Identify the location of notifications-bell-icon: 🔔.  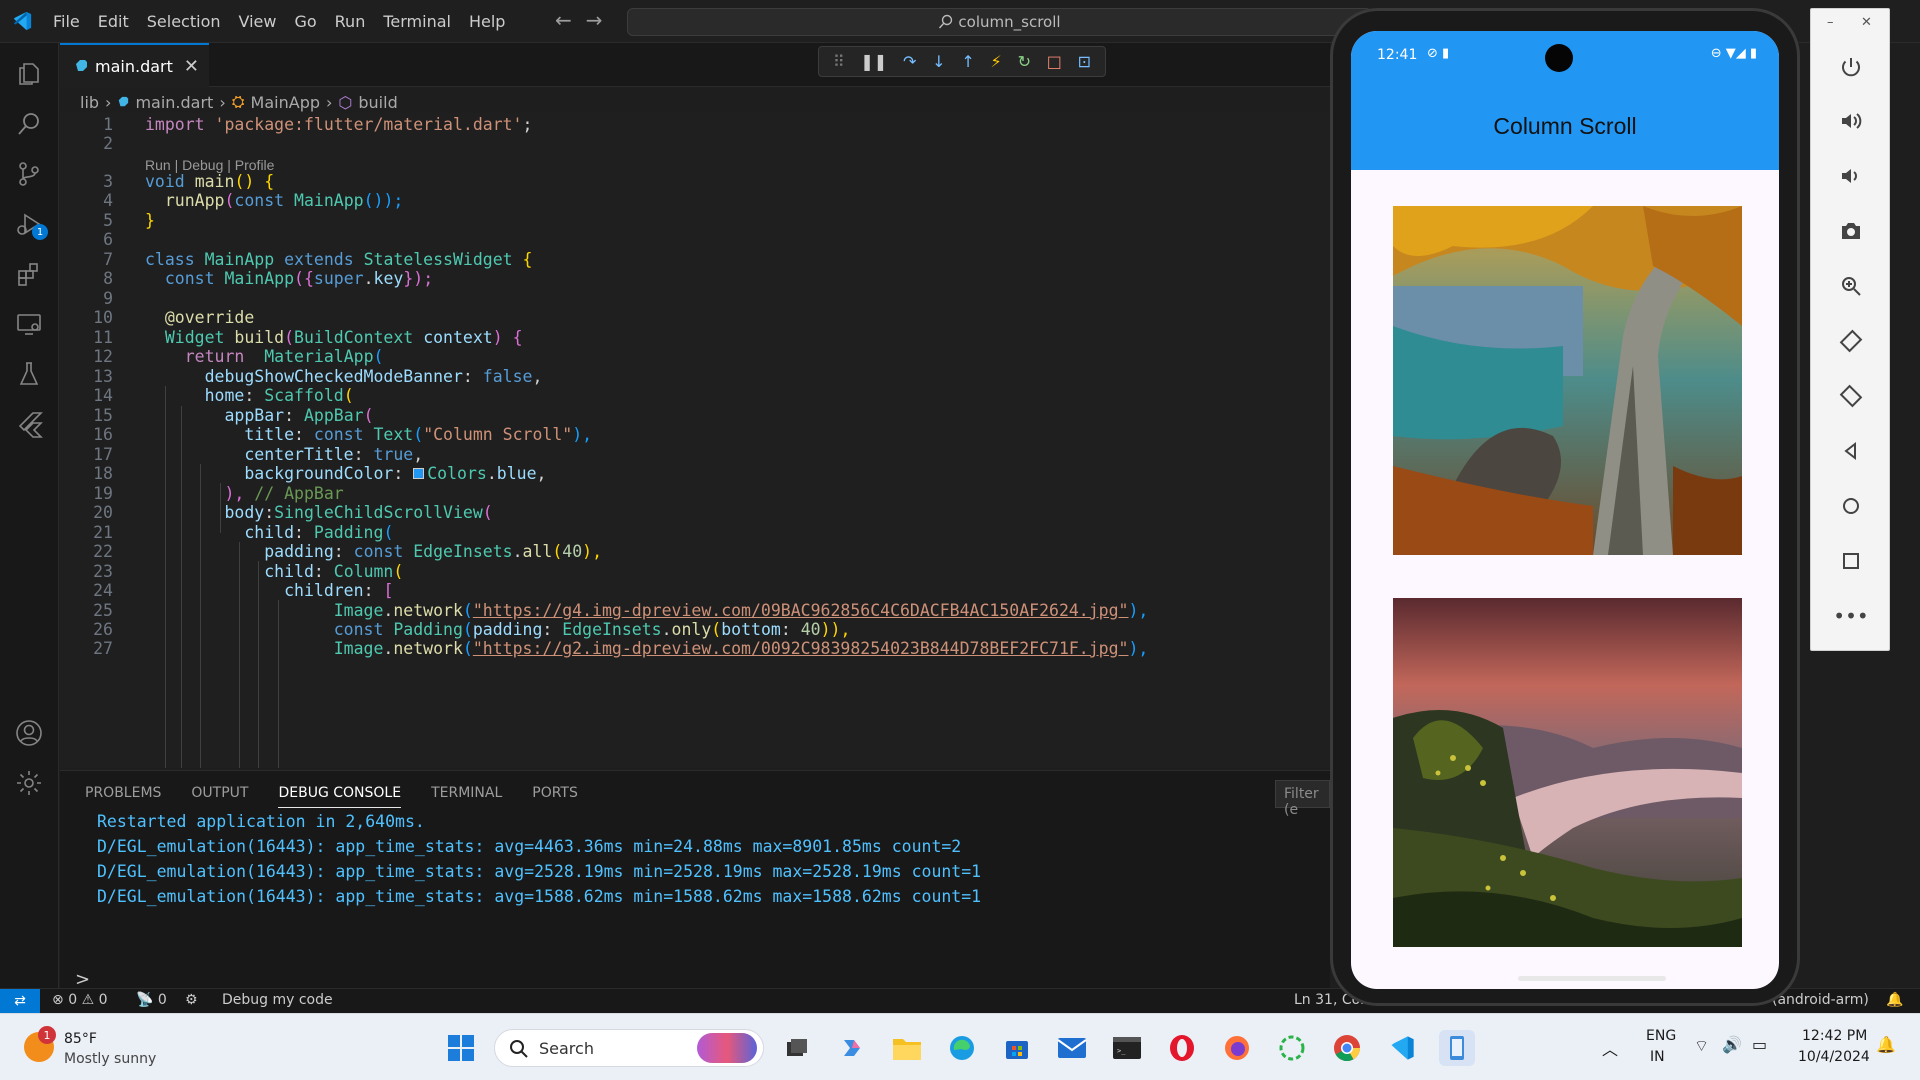
(1894, 1000).